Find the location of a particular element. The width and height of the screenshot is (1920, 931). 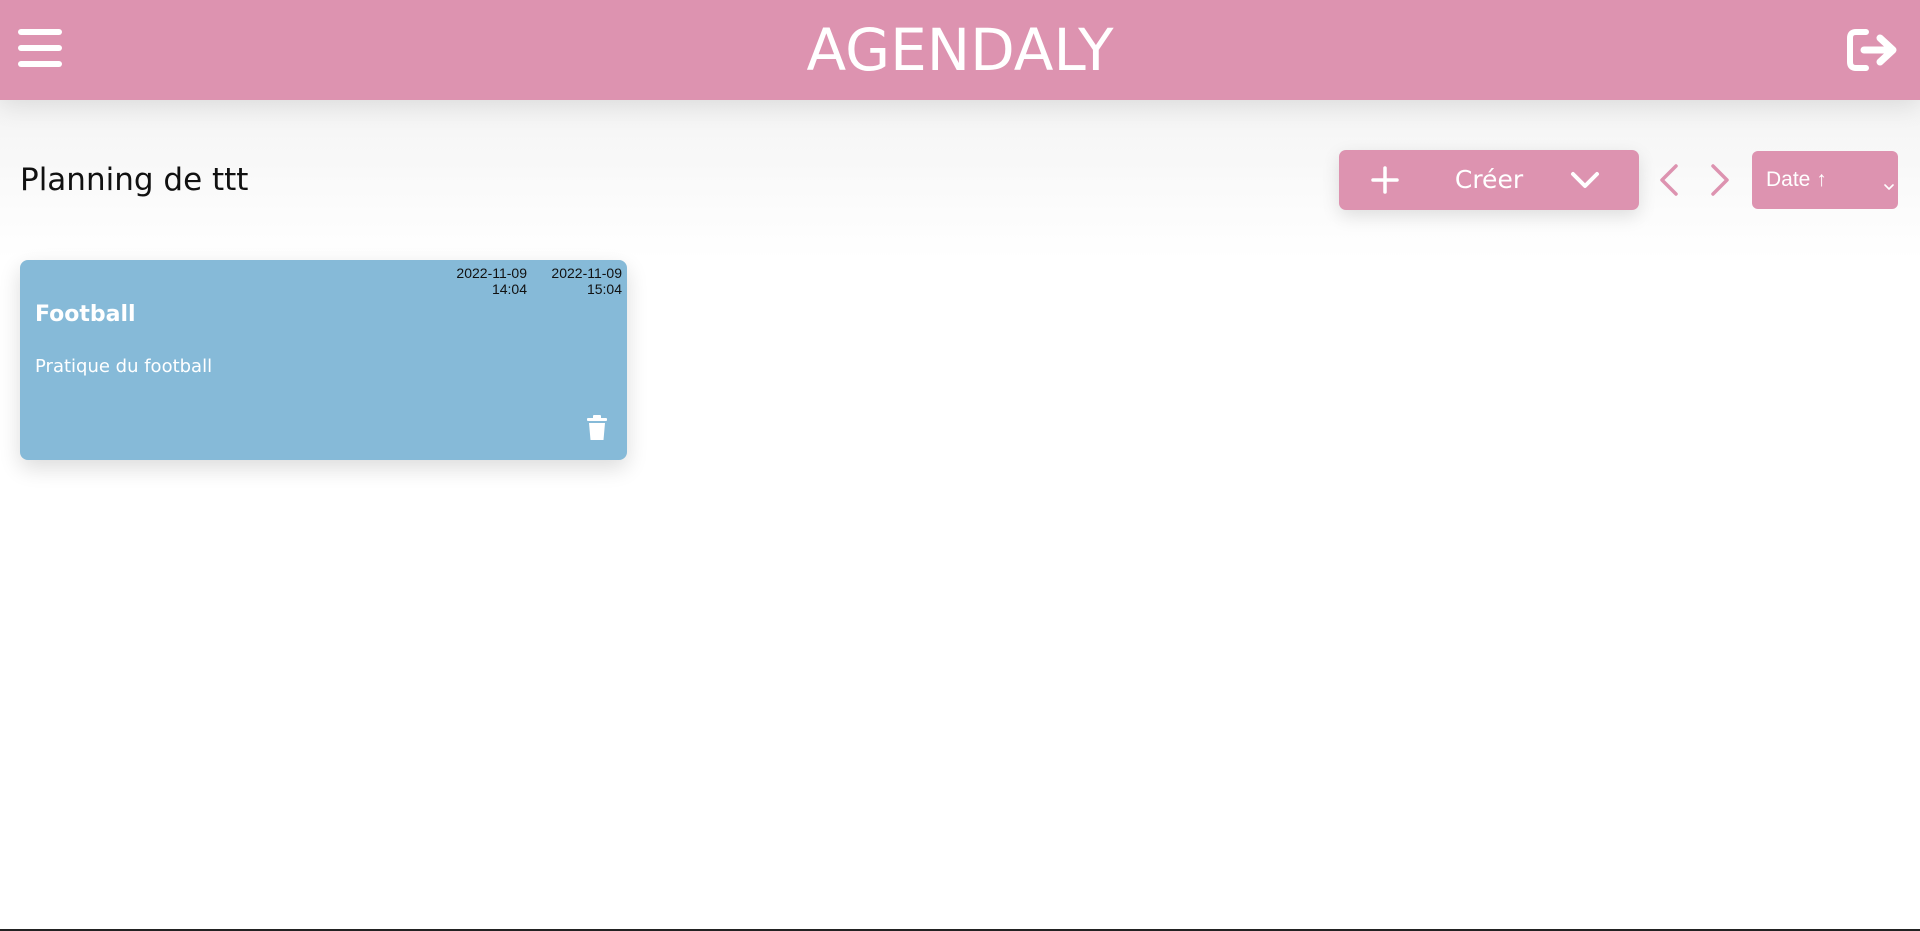

trash-icon is located at coordinates (597, 428).